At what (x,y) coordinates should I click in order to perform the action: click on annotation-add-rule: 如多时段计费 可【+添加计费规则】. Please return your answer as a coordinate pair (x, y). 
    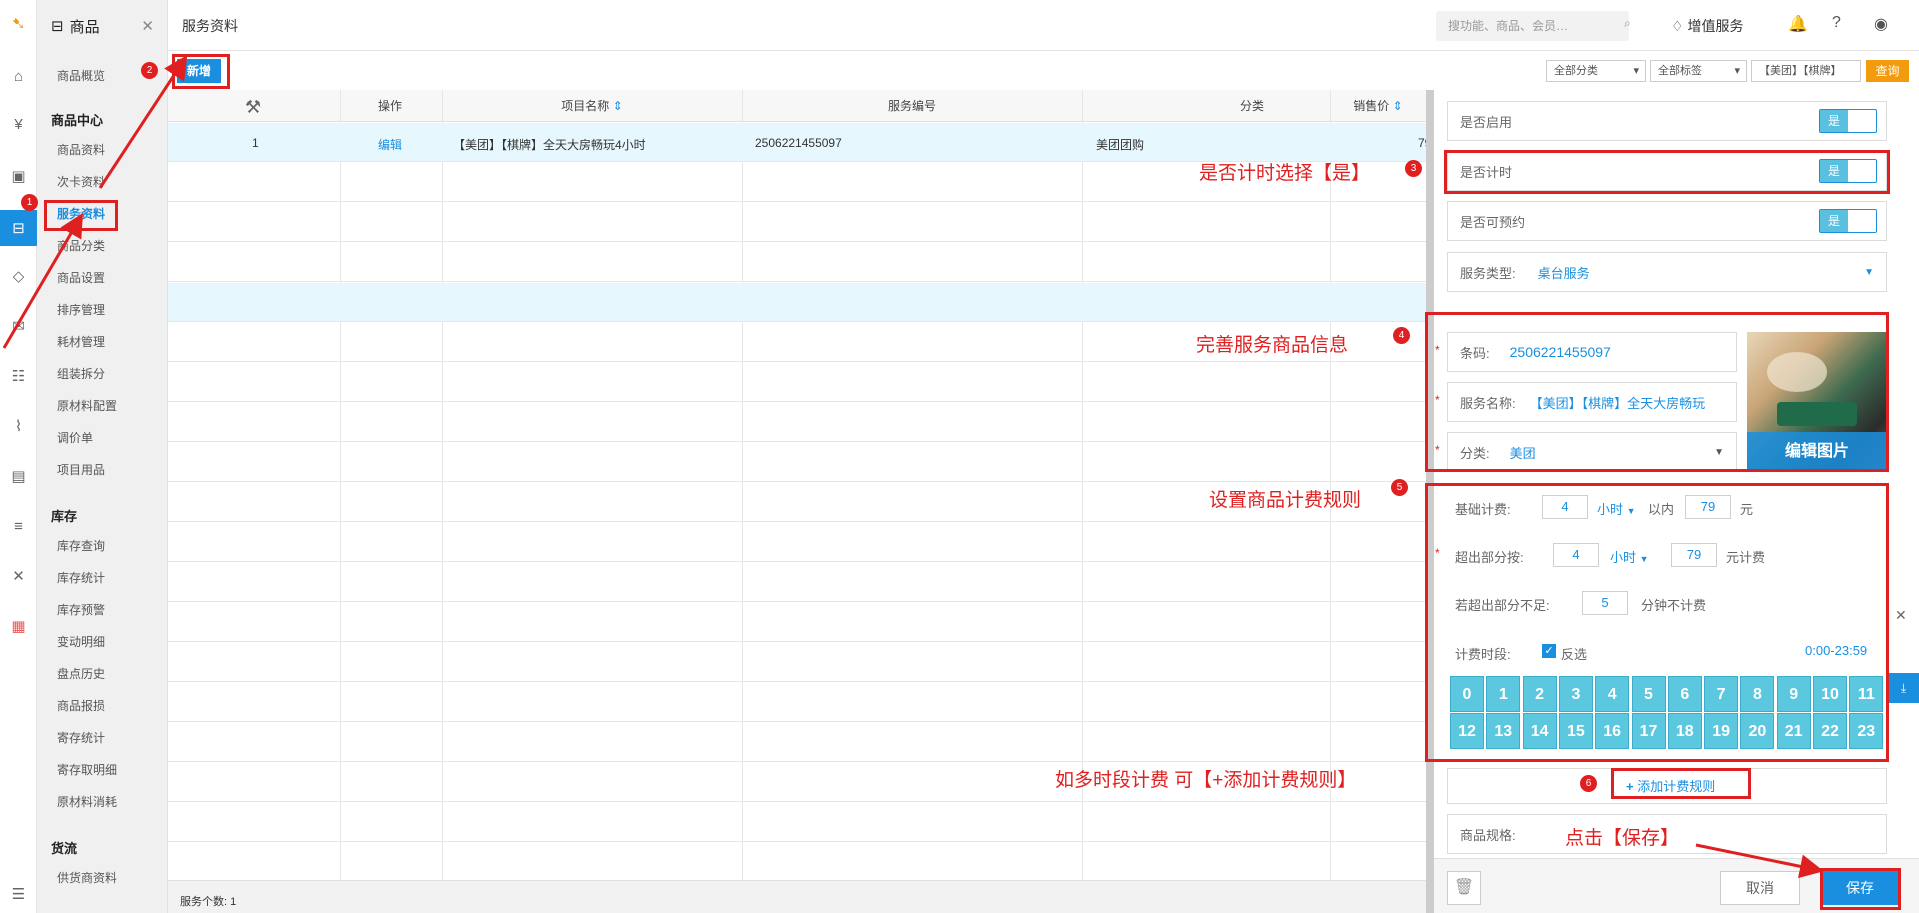
    Looking at the image, I should click on (1206, 780).